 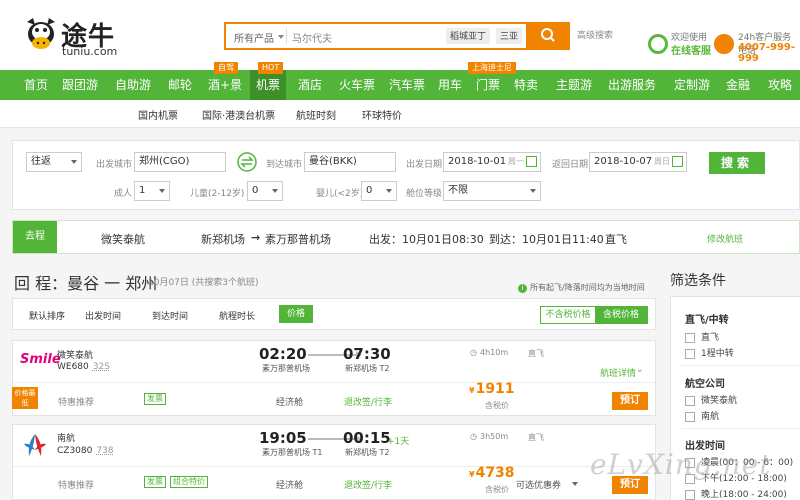 What do you see at coordinates (426, 239) in the screenshot?
I see `outbound-depart-time: 出发：10月01日08:30` at bounding box center [426, 239].